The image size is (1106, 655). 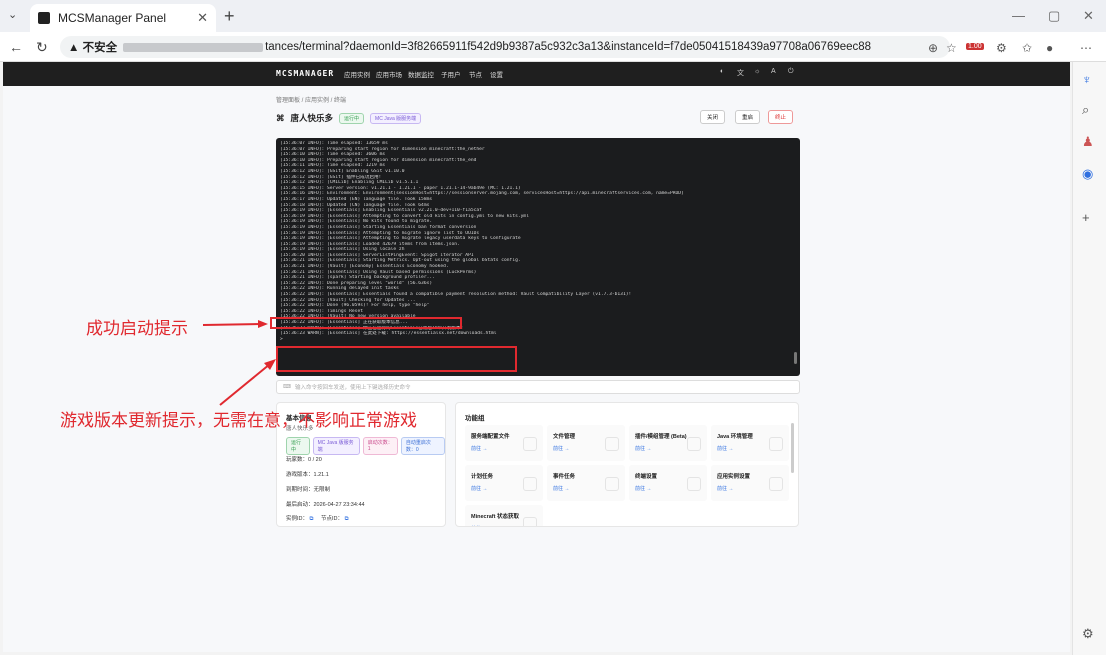 What do you see at coordinates (504, 483) in the screenshot?
I see `feature-item: 计划任务前往 →` at bounding box center [504, 483].